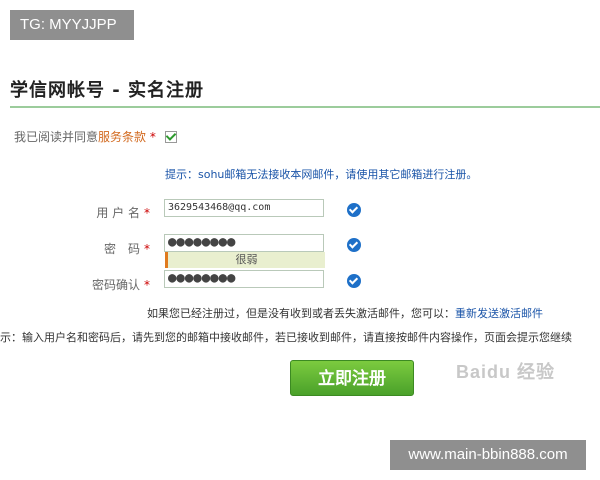 The width and height of the screenshot is (600, 480). Describe the element at coordinates (123, 213) in the screenshot. I see `username-label: 用 户 名 *` at that location.